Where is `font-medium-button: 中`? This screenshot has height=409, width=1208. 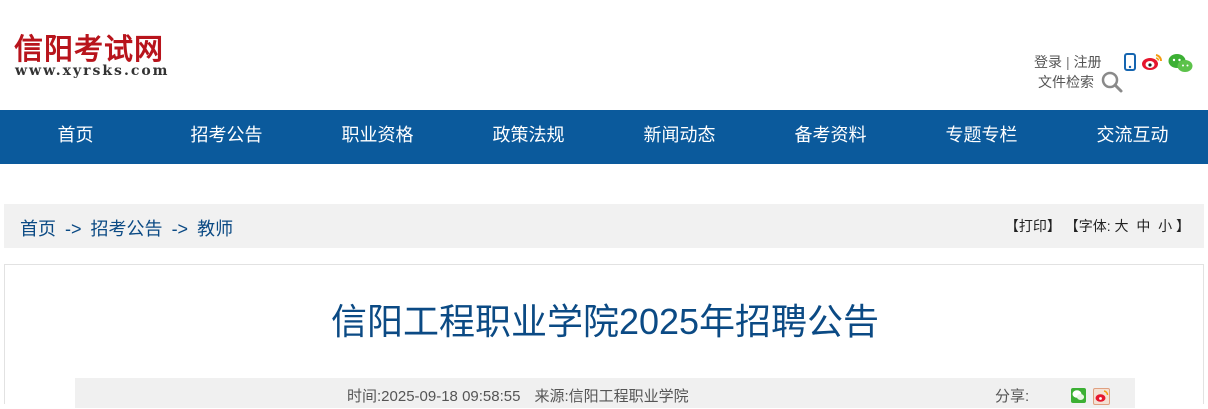
font-medium-button: 中 is located at coordinates (1143, 226).